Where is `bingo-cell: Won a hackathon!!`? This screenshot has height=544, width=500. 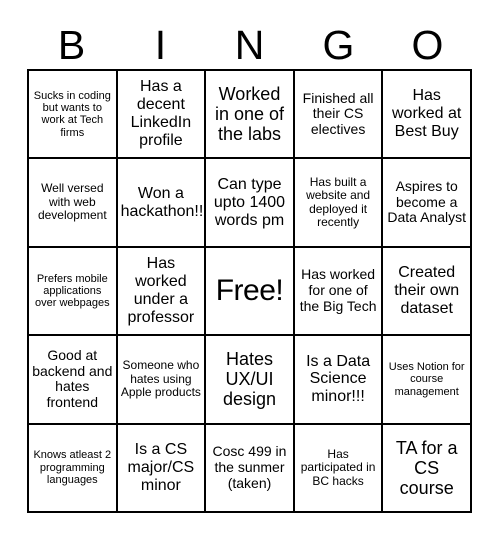
bingo-cell: Won a hackathon!! is located at coordinates (162, 203).